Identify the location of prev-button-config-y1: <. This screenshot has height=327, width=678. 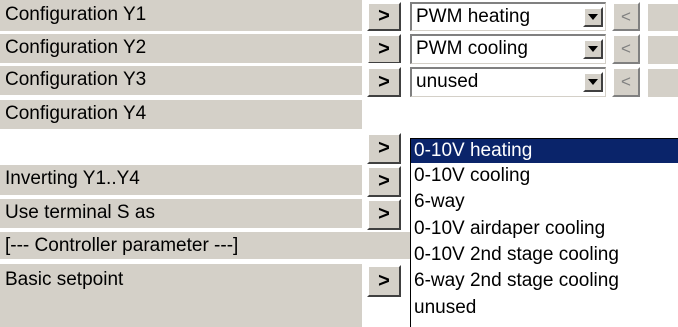
(626, 16).